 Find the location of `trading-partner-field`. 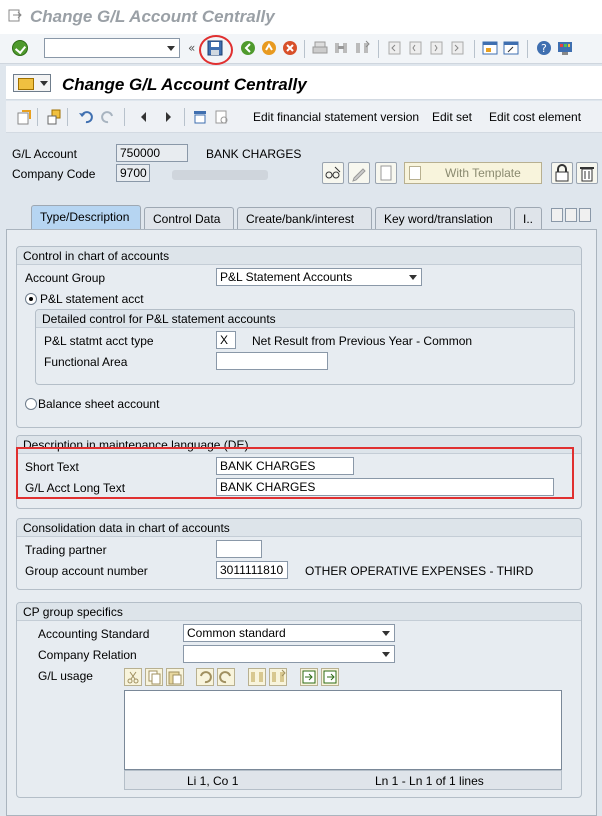

trading-partner-field is located at coordinates (239, 549).